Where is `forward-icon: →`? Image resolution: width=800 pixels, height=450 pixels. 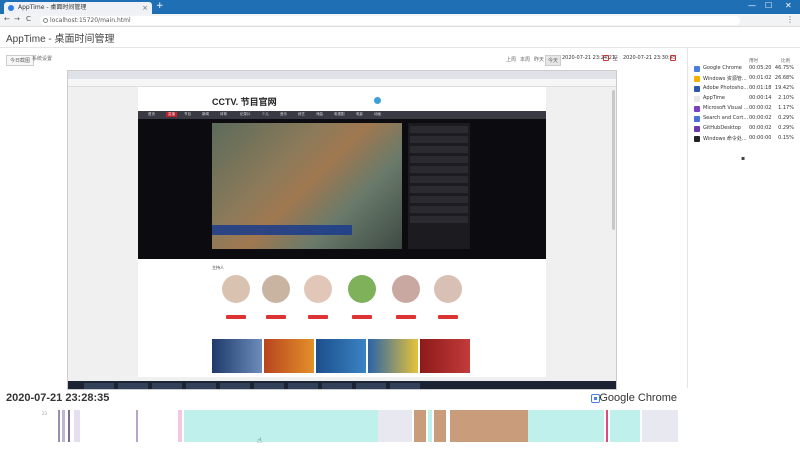
forward-icon: → is located at coordinates (17, 19).